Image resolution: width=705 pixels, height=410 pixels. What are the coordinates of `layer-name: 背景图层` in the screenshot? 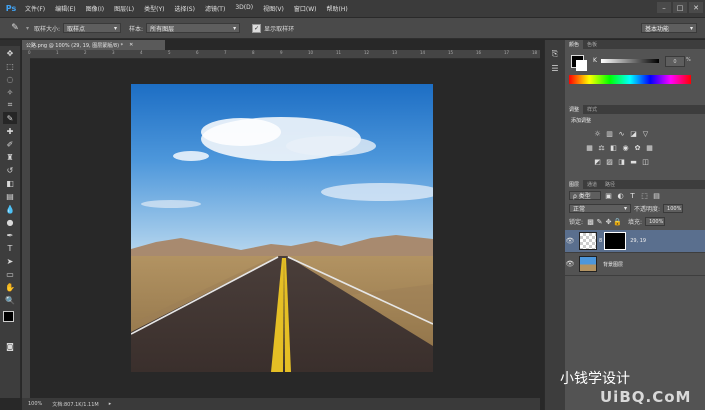 It's located at (613, 264).